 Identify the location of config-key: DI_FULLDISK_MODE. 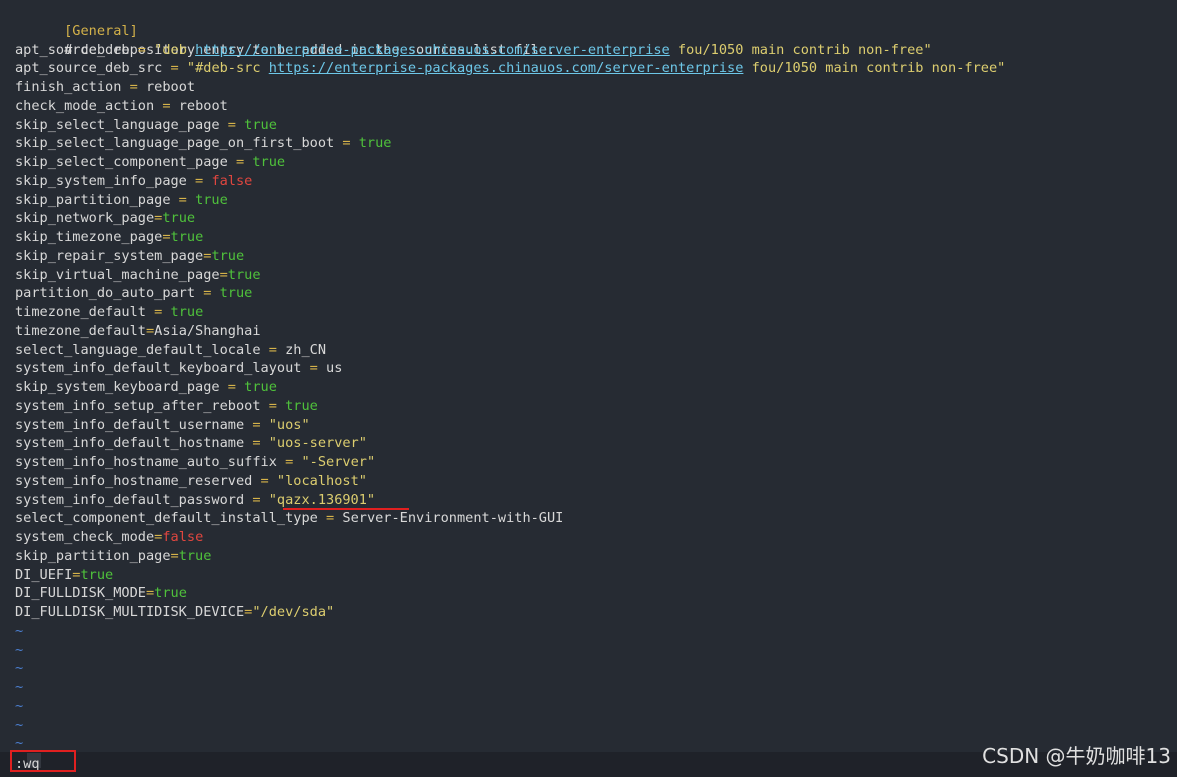
(80, 593).